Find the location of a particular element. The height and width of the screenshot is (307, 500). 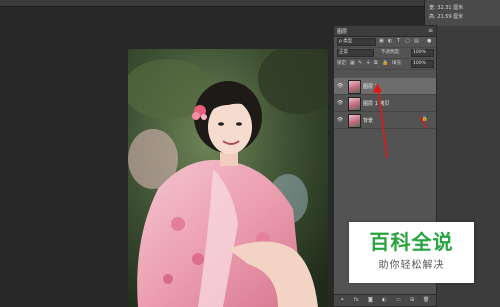

lock-row: 锁定: ▦ ✎ ✛ ⧉ 🔒 填充: 100% is located at coordinates (385, 64).